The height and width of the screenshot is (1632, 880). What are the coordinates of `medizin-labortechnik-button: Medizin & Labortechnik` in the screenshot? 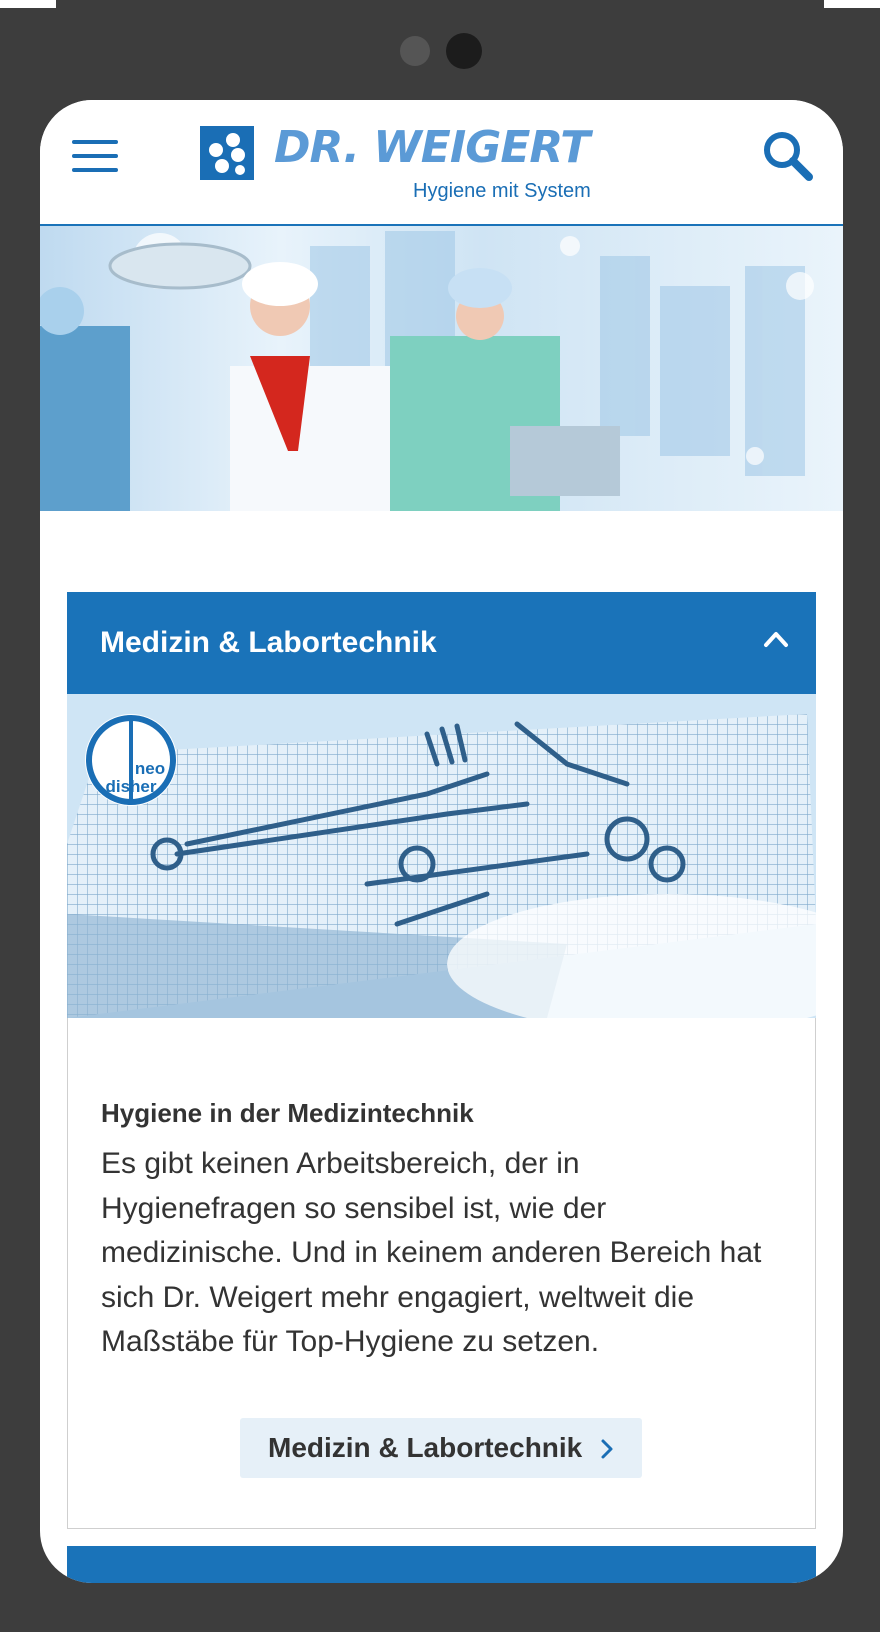 It's located at (441, 1448).